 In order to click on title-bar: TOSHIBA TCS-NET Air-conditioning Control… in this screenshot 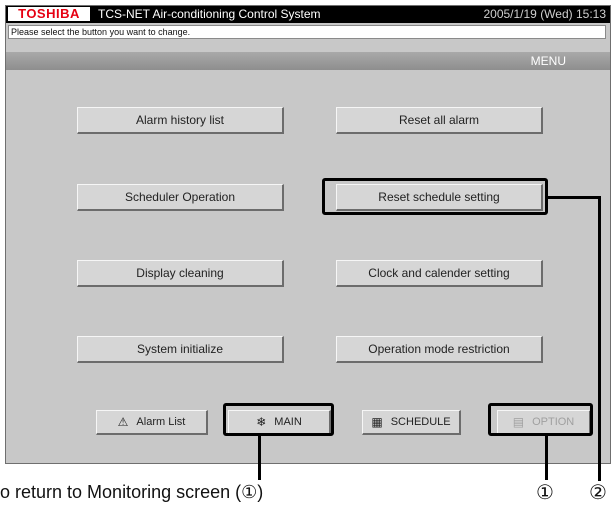, I will do `click(308, 14)`.